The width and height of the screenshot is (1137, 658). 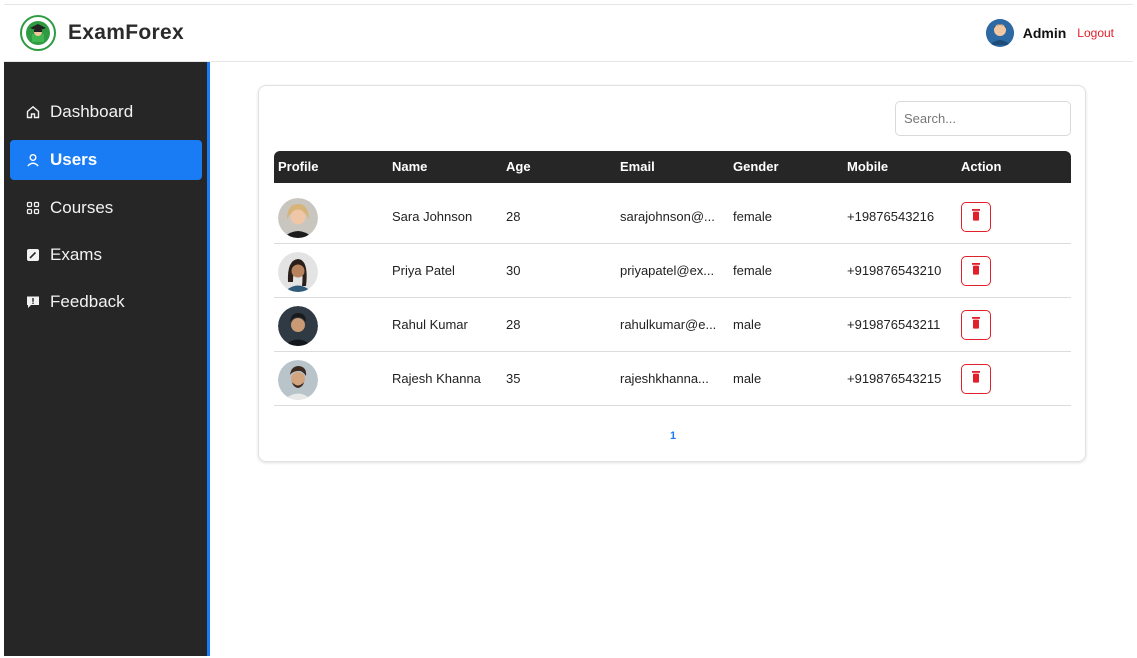 I want to click on sidebar-item-dashboard: Dashboard, so click(x=106, y=112).